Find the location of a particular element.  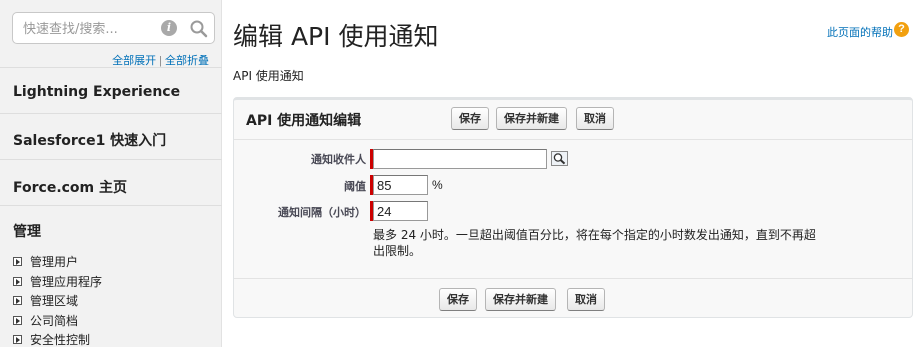

page-help-link: 此页面的帮助 is located at coordinates (860, 32).